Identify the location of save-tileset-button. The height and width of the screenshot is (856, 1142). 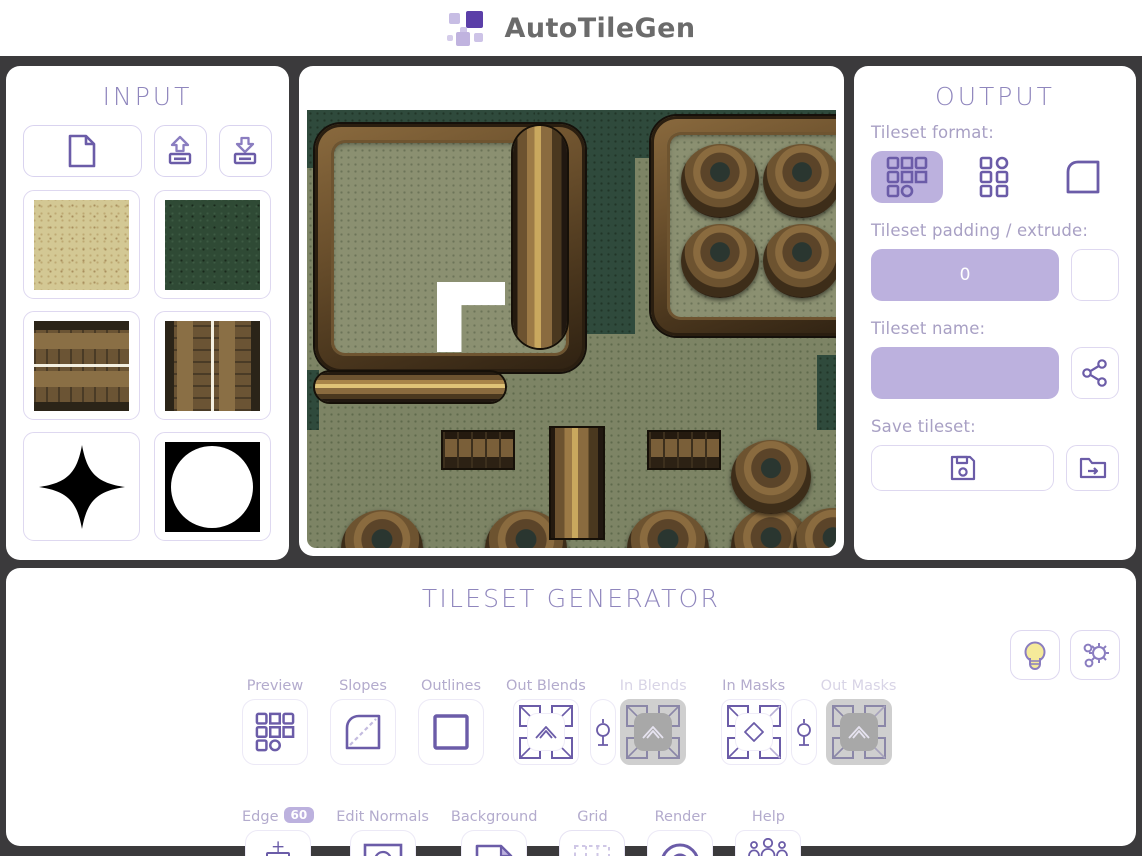
(963, 468).